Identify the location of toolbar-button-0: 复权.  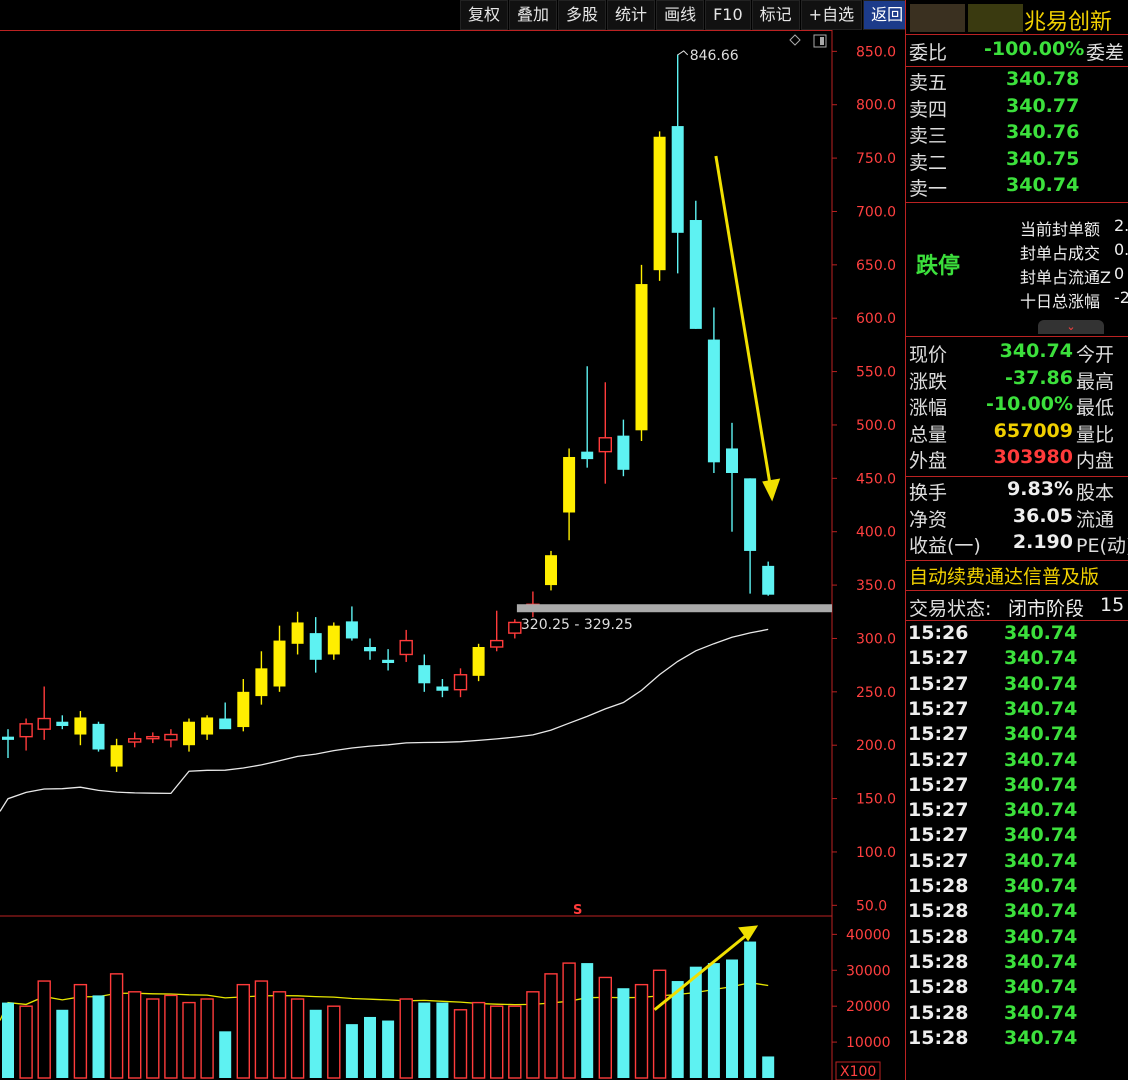
(484, 15).